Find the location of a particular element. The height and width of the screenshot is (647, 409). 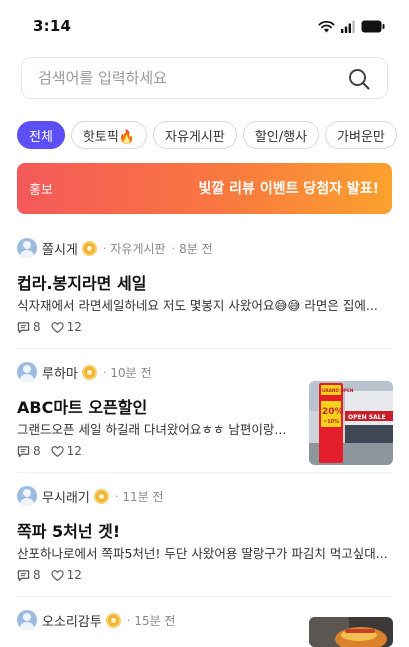

post-title: 쪽파 5처넌 겟! is located at coordinates (69, 531).